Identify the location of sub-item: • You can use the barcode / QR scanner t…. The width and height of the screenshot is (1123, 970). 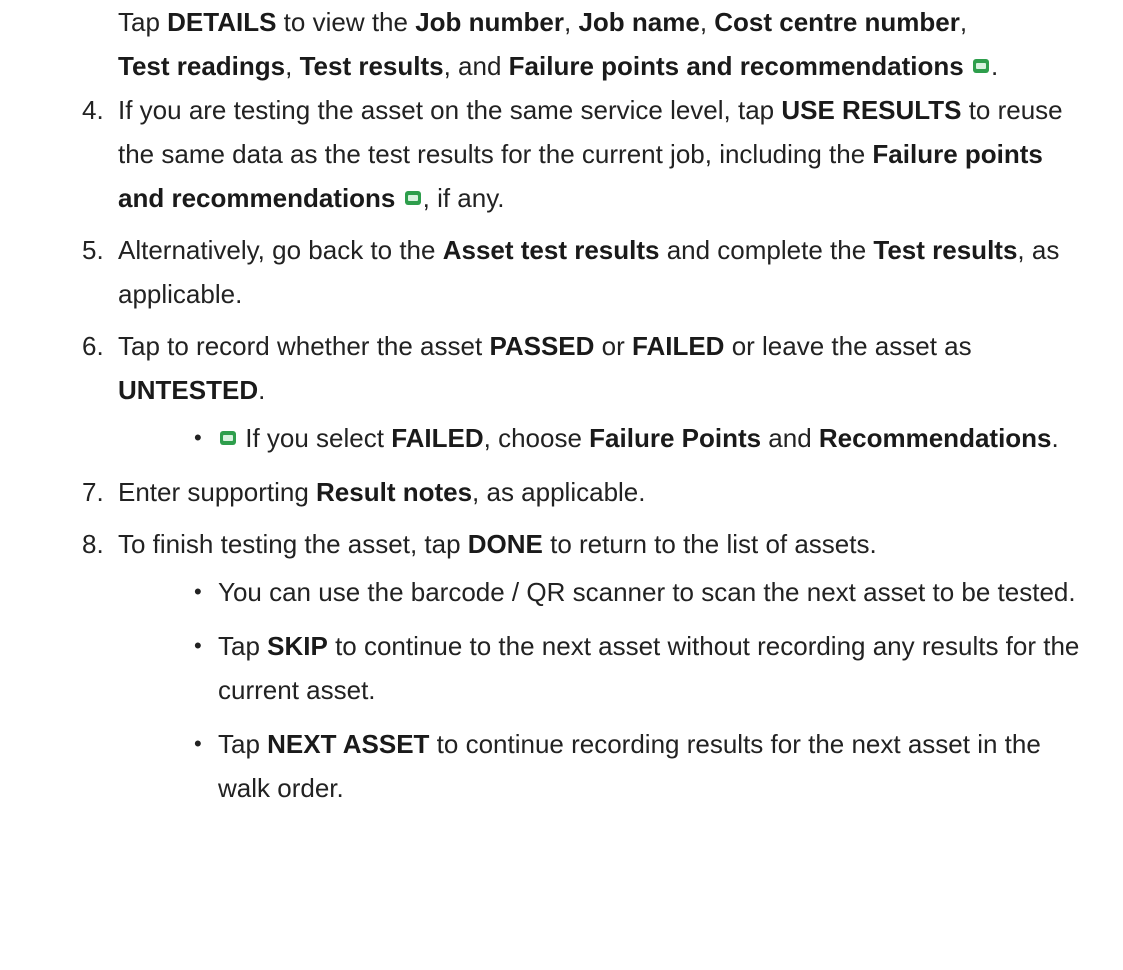
(638, 592).